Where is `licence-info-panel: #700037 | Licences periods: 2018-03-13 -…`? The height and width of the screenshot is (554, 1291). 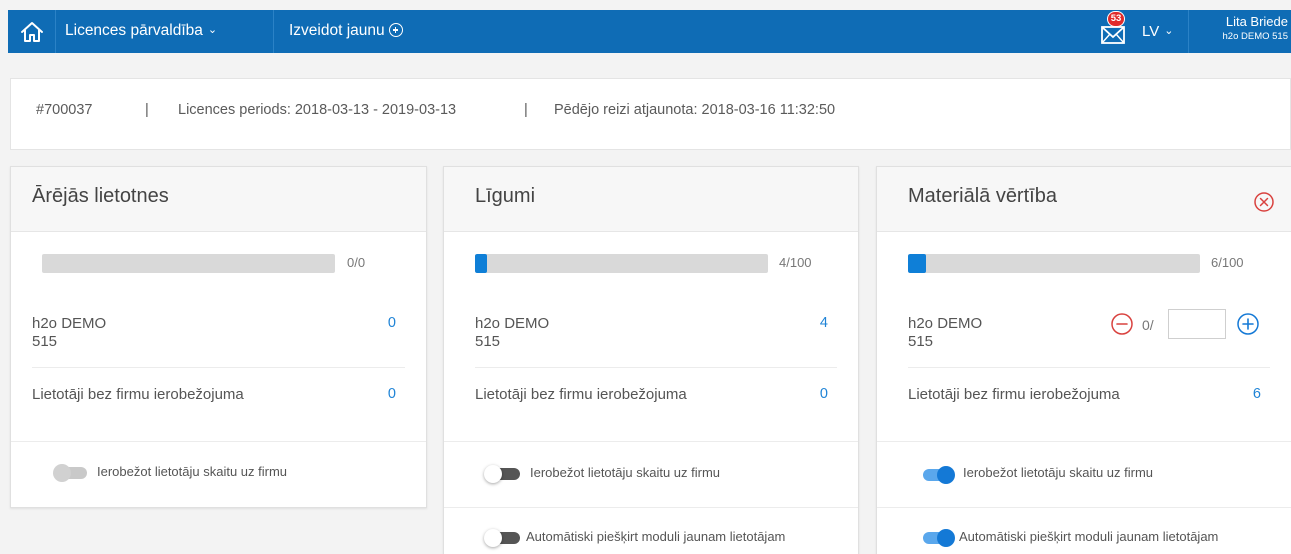 licence-info-panel: #700037 | Licences periods: 2018-03-13 -… is located at coordinates (650, 114).